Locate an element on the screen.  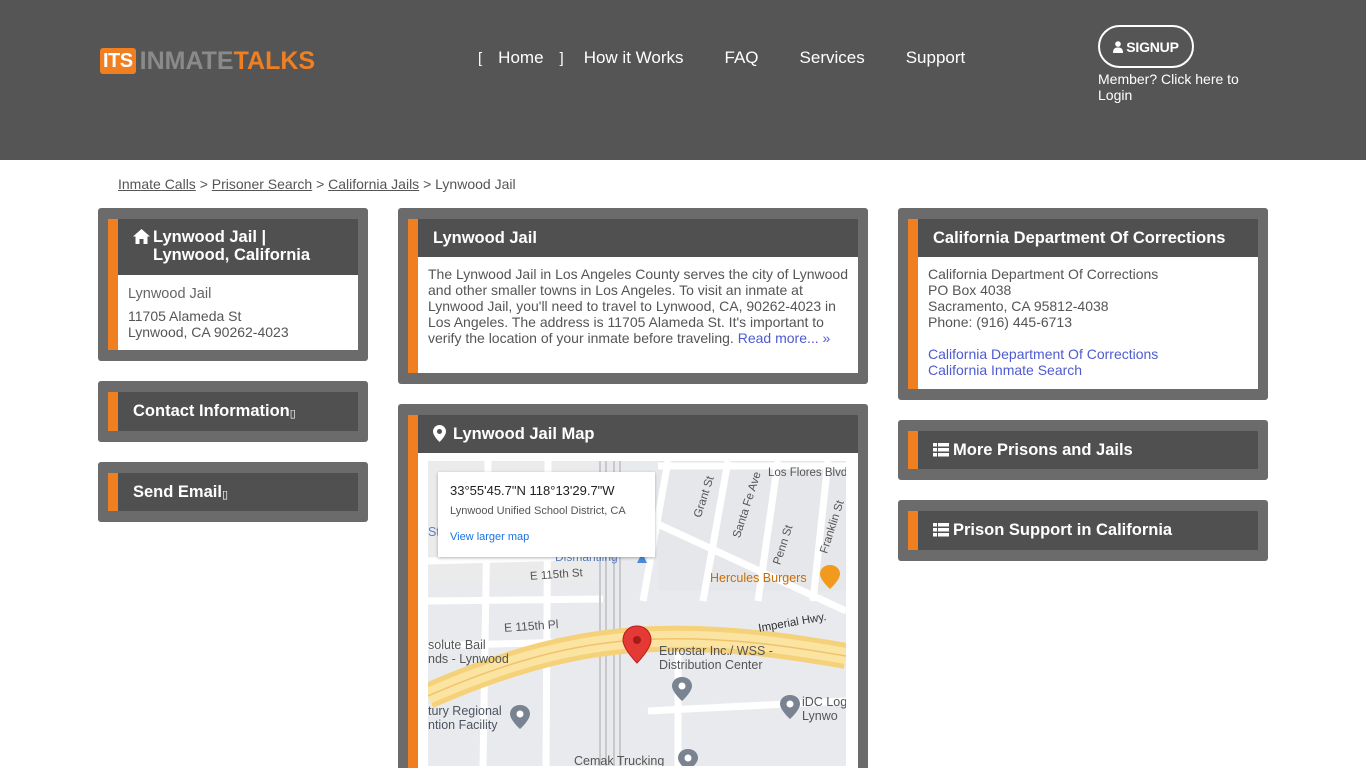
nav-how-it-works: How it Works is located at coordinates (634, 58).